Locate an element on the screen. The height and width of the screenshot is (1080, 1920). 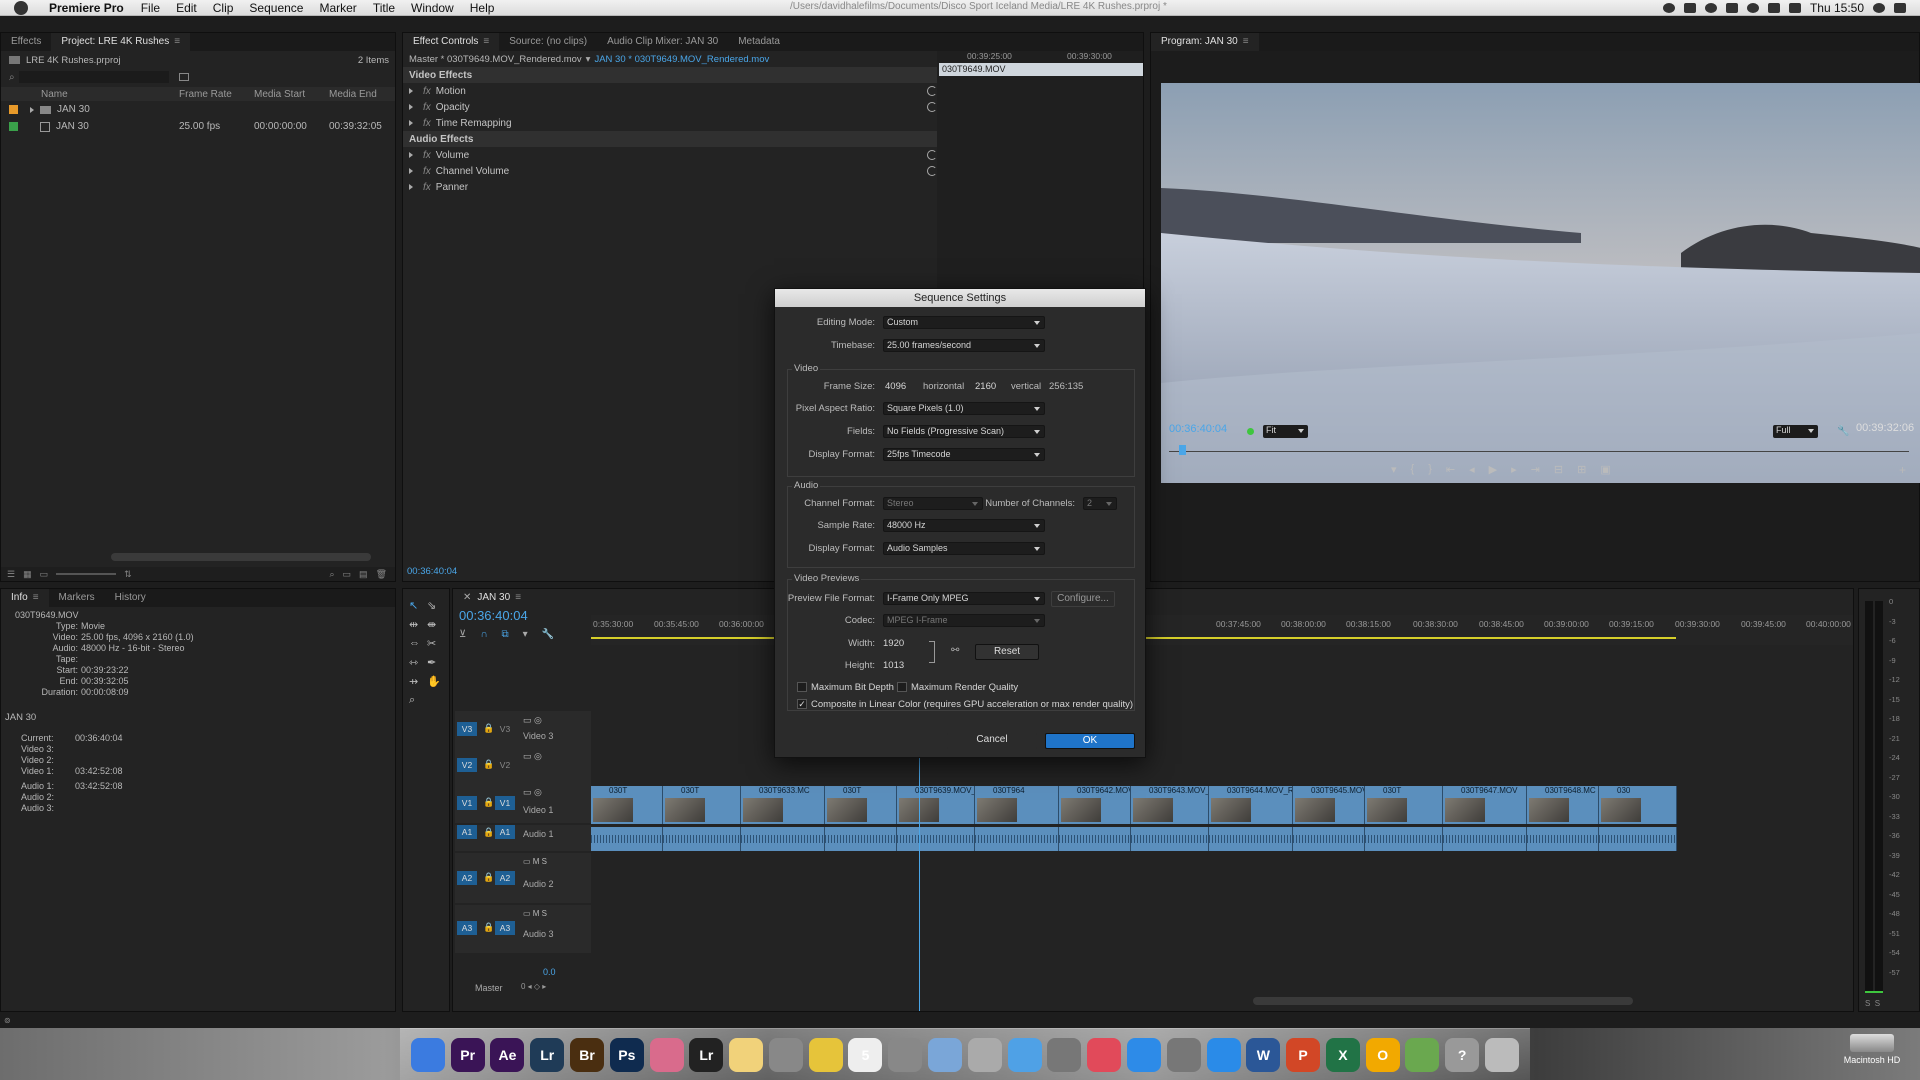
rolling-edit-icon: ⇼ is located at coordinates (436, 624).